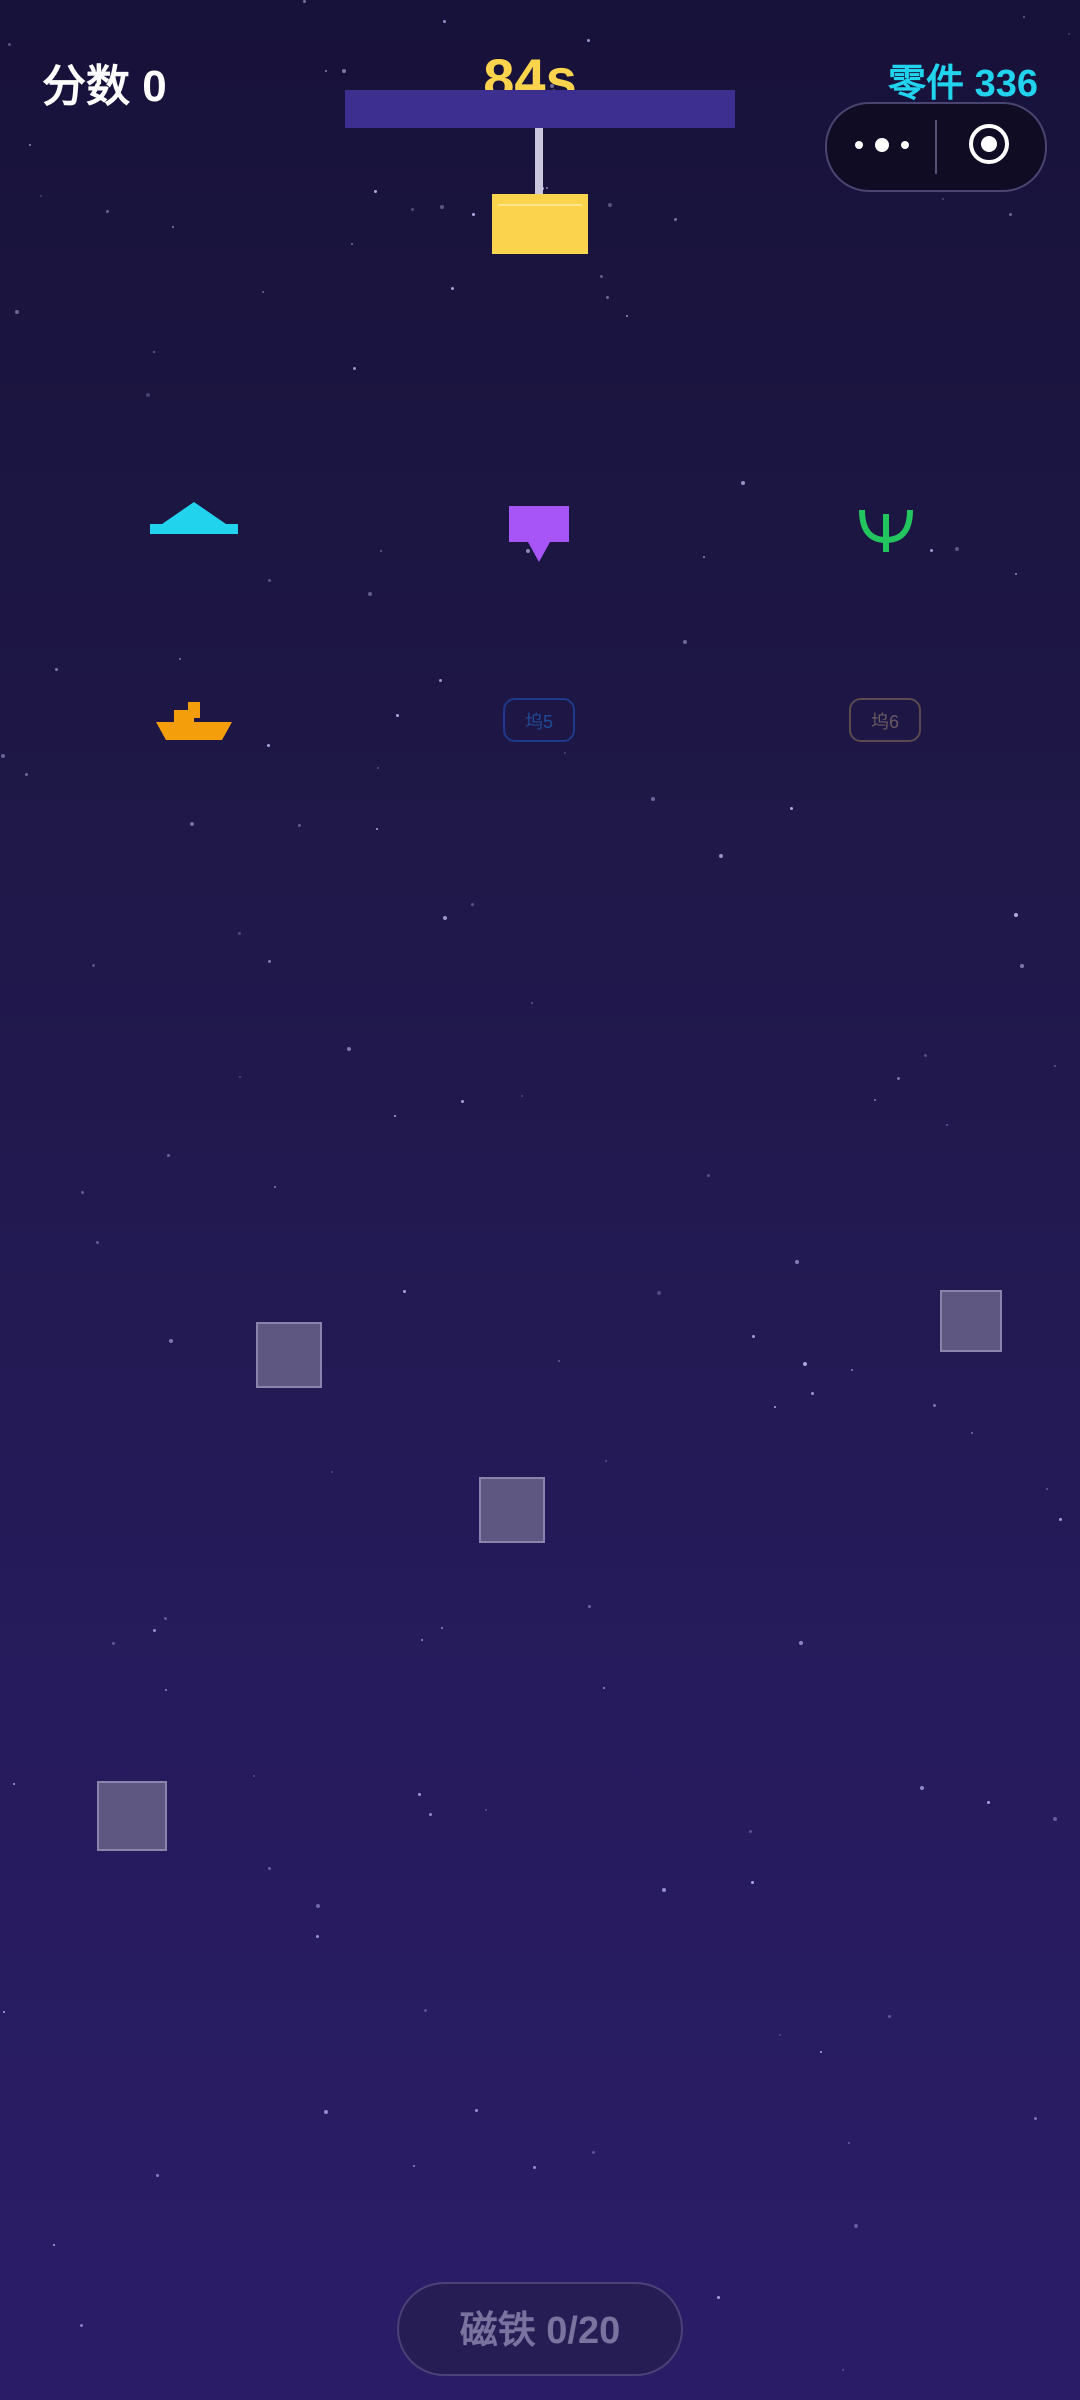 The width and height of the screenshot is (1080, 2400). I want to click on crane-rope, so click(539, 161).